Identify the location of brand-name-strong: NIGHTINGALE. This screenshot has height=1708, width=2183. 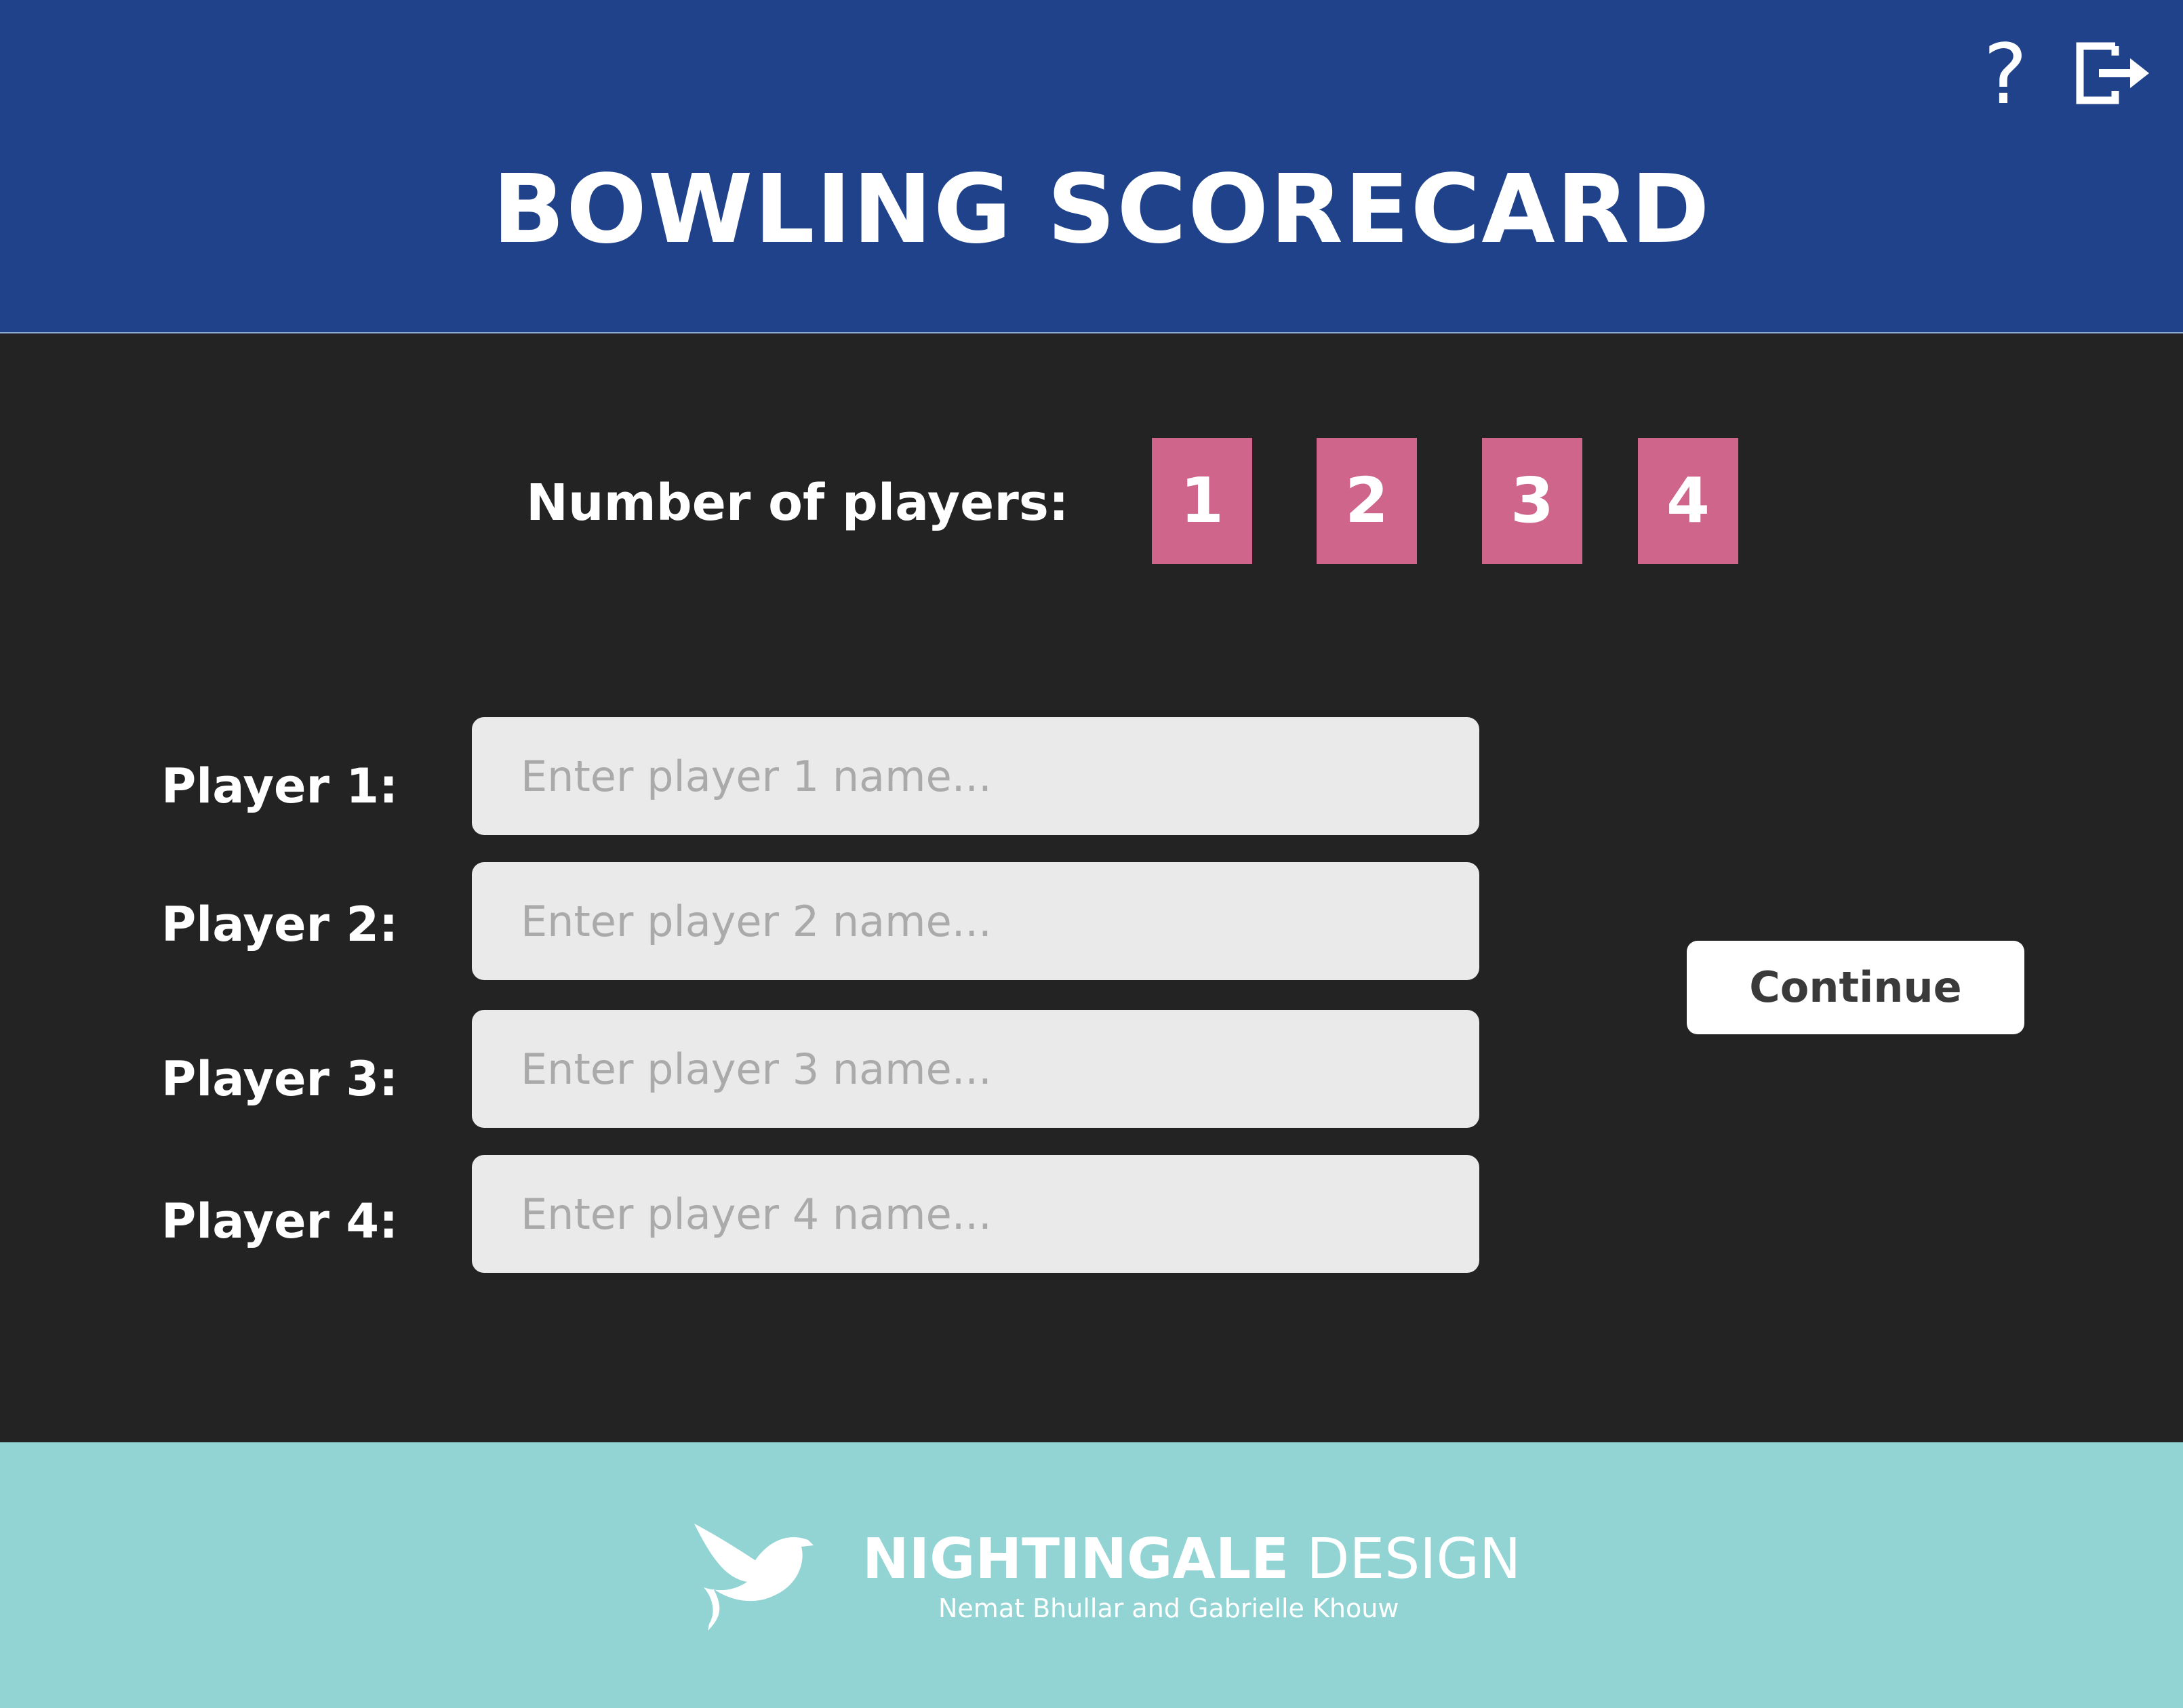
(1075, 1559).